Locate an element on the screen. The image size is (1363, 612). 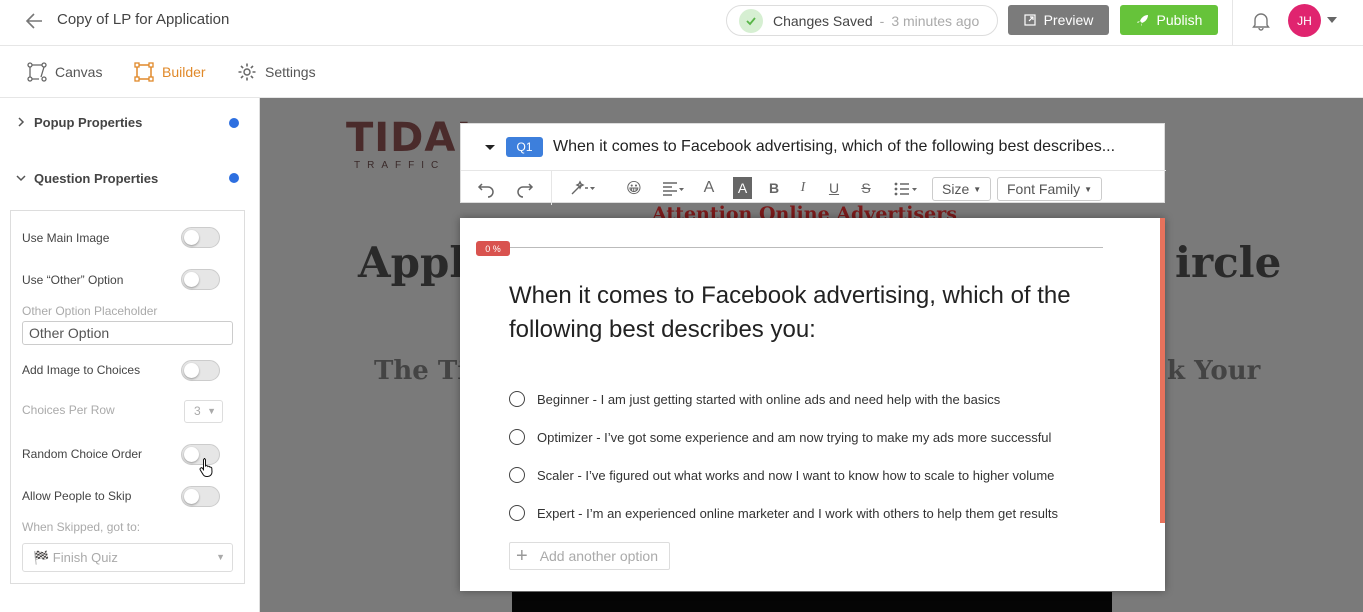
italic-icon: I is located at coordinates (803, 188).